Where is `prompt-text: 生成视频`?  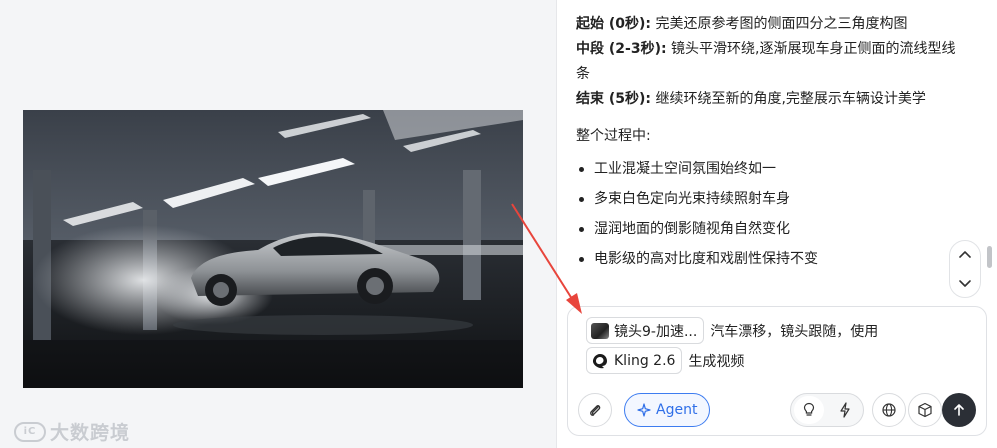 prompt-text: 生成视频 is located at coordinates (716, 361).